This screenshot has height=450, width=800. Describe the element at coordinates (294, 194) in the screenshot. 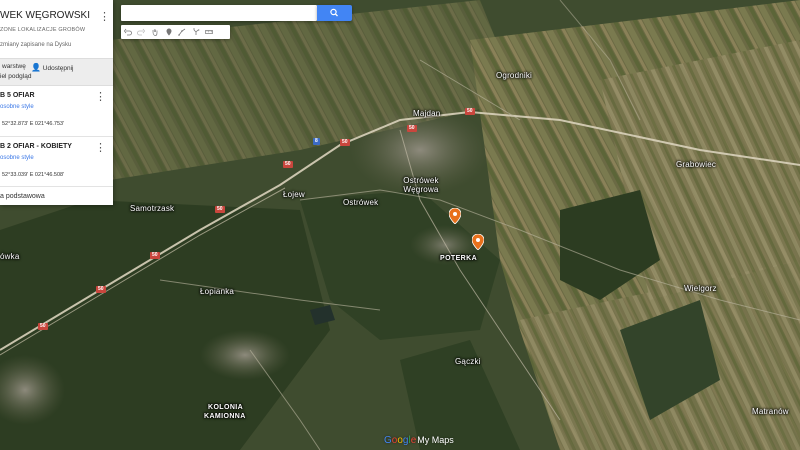

I see `place-label: Łojew` at that location.